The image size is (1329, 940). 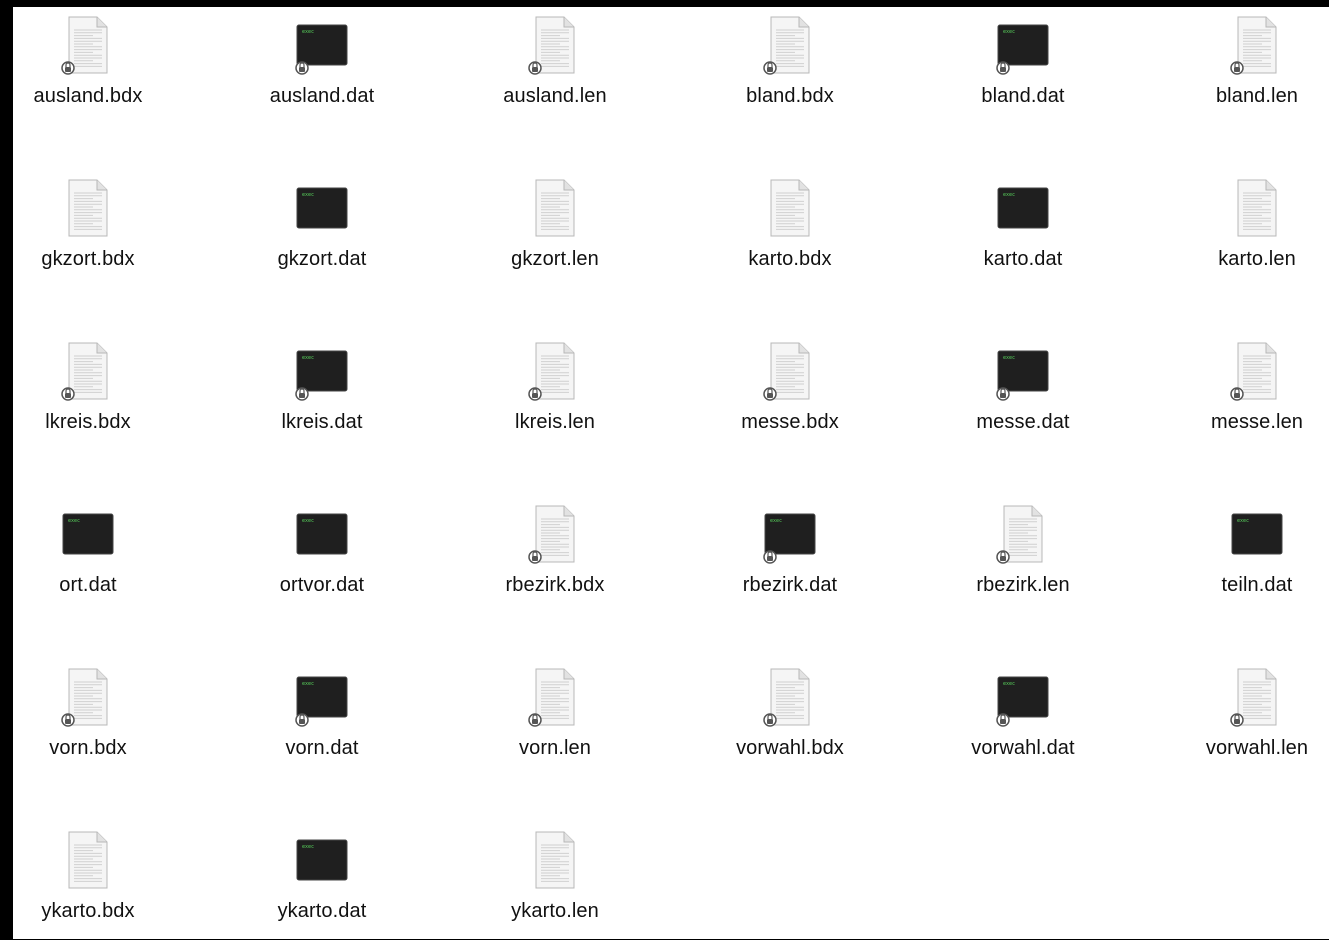 What do you see at coordinates (790, 70) in the screenshot?
I see `file-item: bland.bdx` at bounding box center [790, 70].